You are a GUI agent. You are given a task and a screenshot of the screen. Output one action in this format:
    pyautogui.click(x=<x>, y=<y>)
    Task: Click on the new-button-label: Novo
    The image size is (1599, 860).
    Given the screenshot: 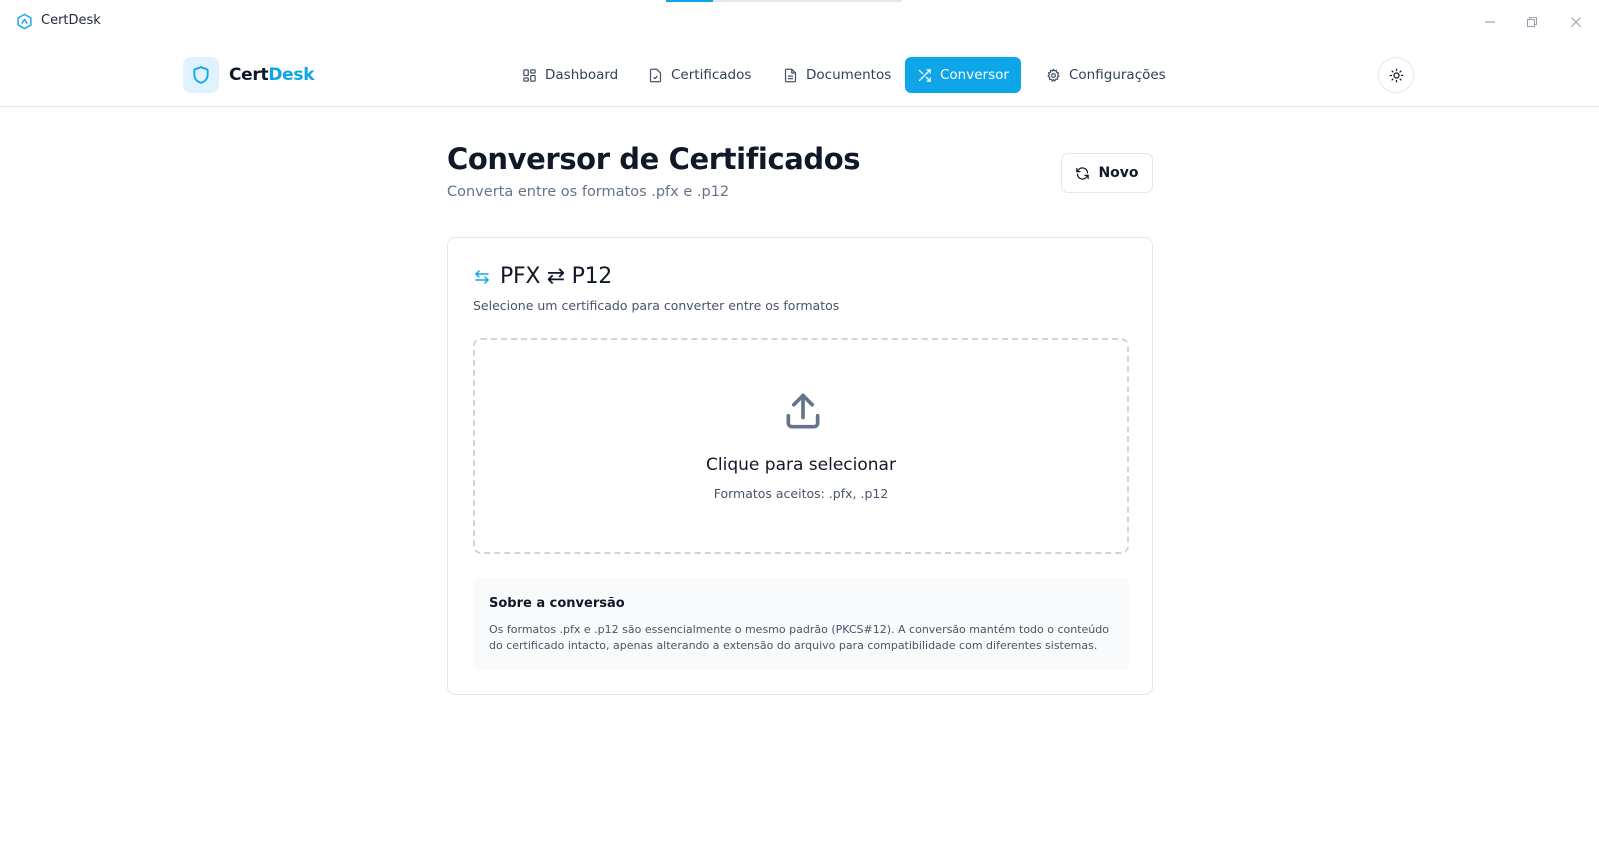 What is the action you would take?
    pyautogui.click(x=1118, y=173)
    